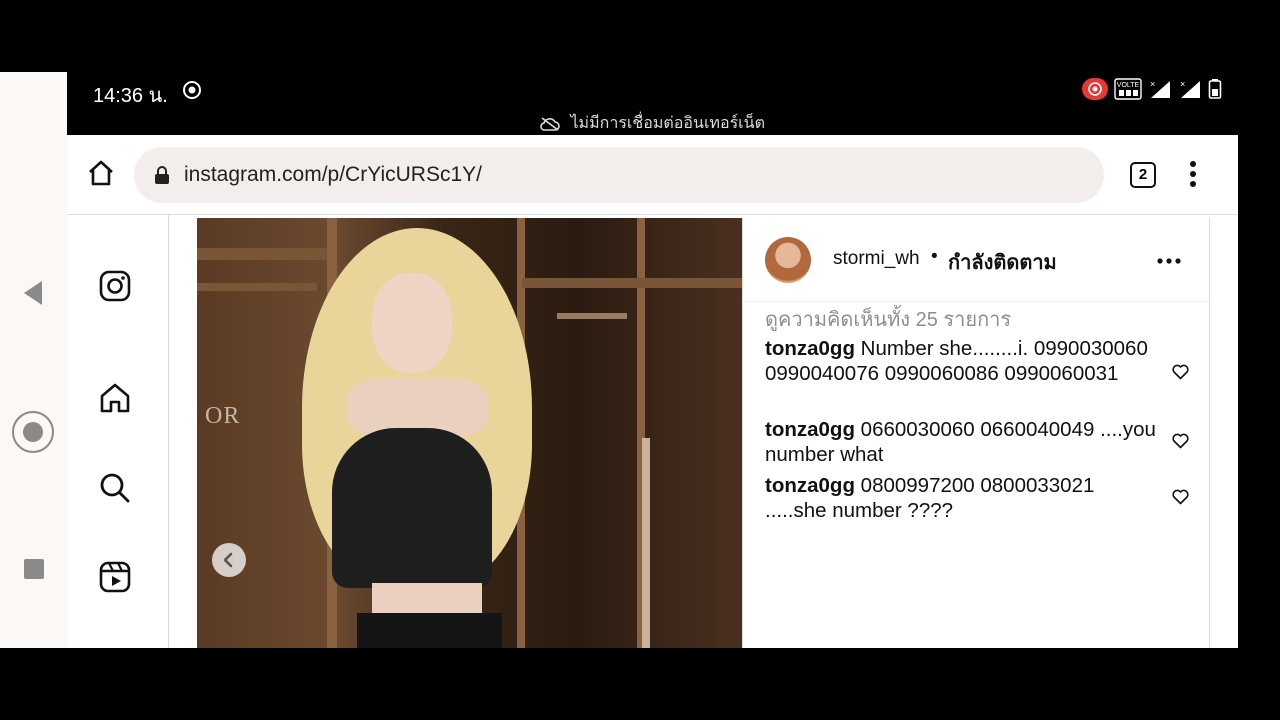 Image resolution: width=1280 pixels, height=720 pixels. Describe the element at coordinates (33, 432) in the screenshot. I see `home-circle-icon` at that location.